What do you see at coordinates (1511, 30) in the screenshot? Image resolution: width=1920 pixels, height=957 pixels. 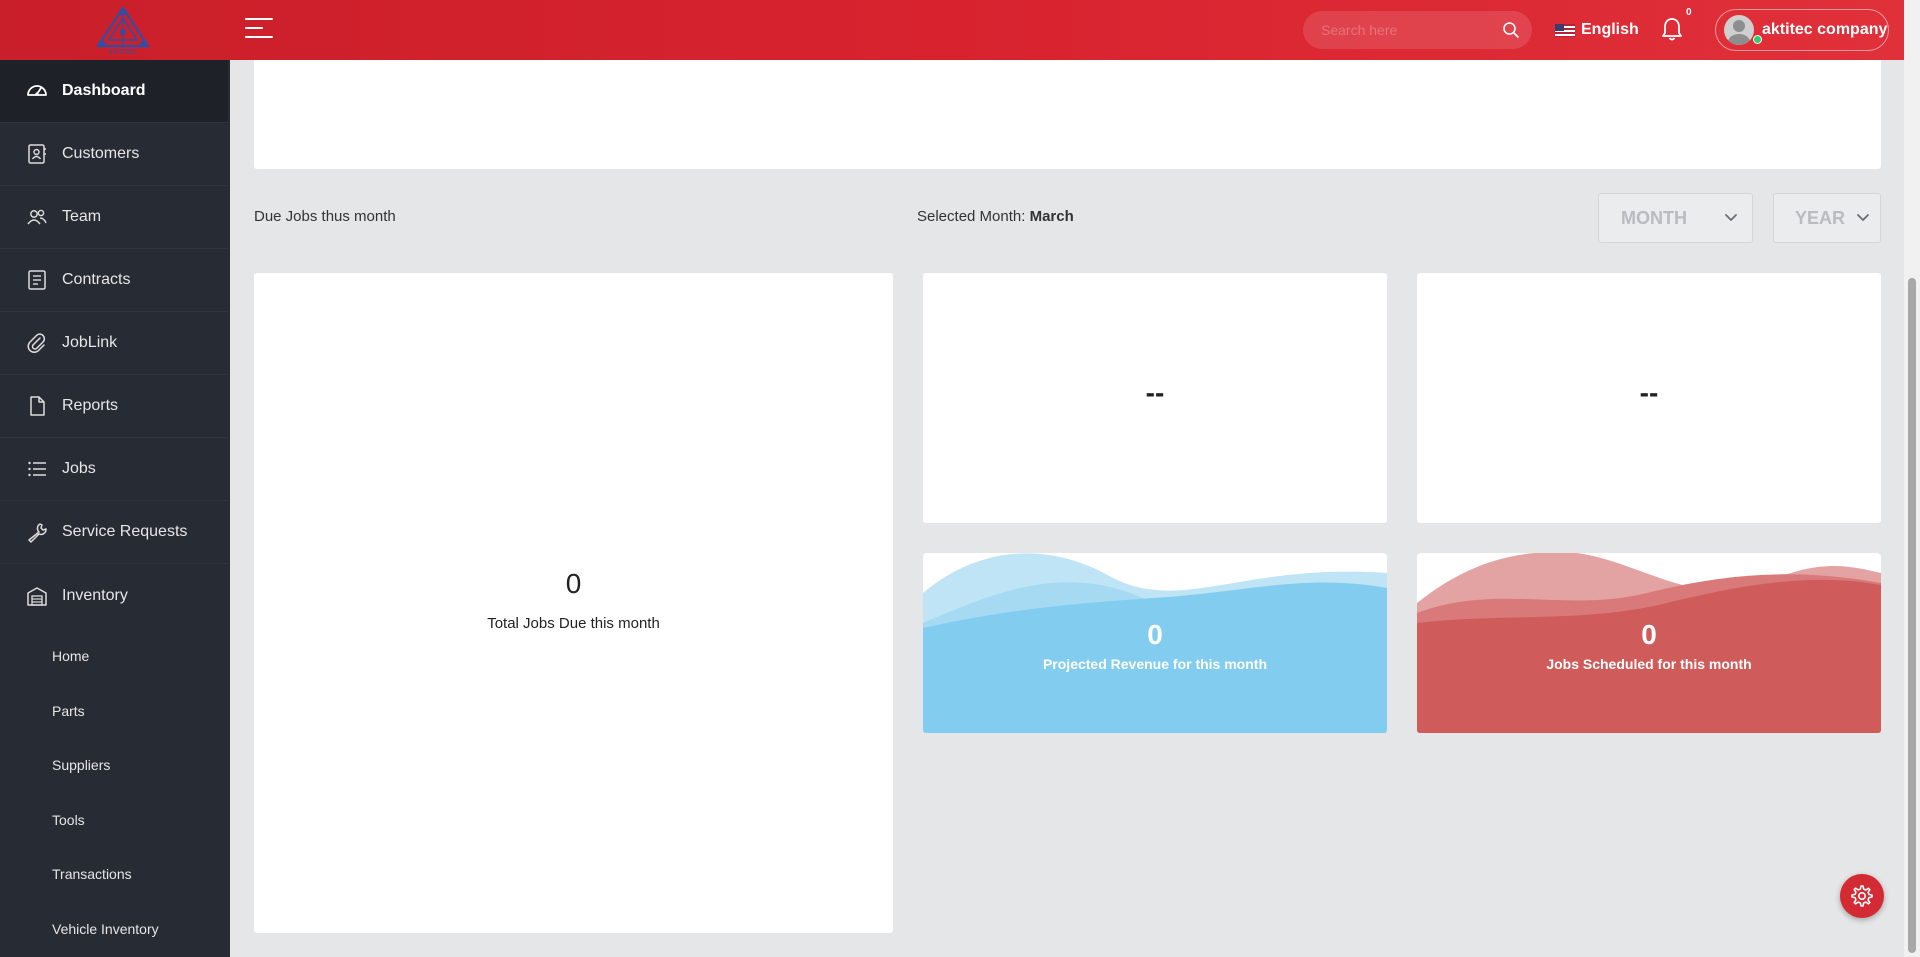 I see `search-icon` at bounding box center [1511, 30].